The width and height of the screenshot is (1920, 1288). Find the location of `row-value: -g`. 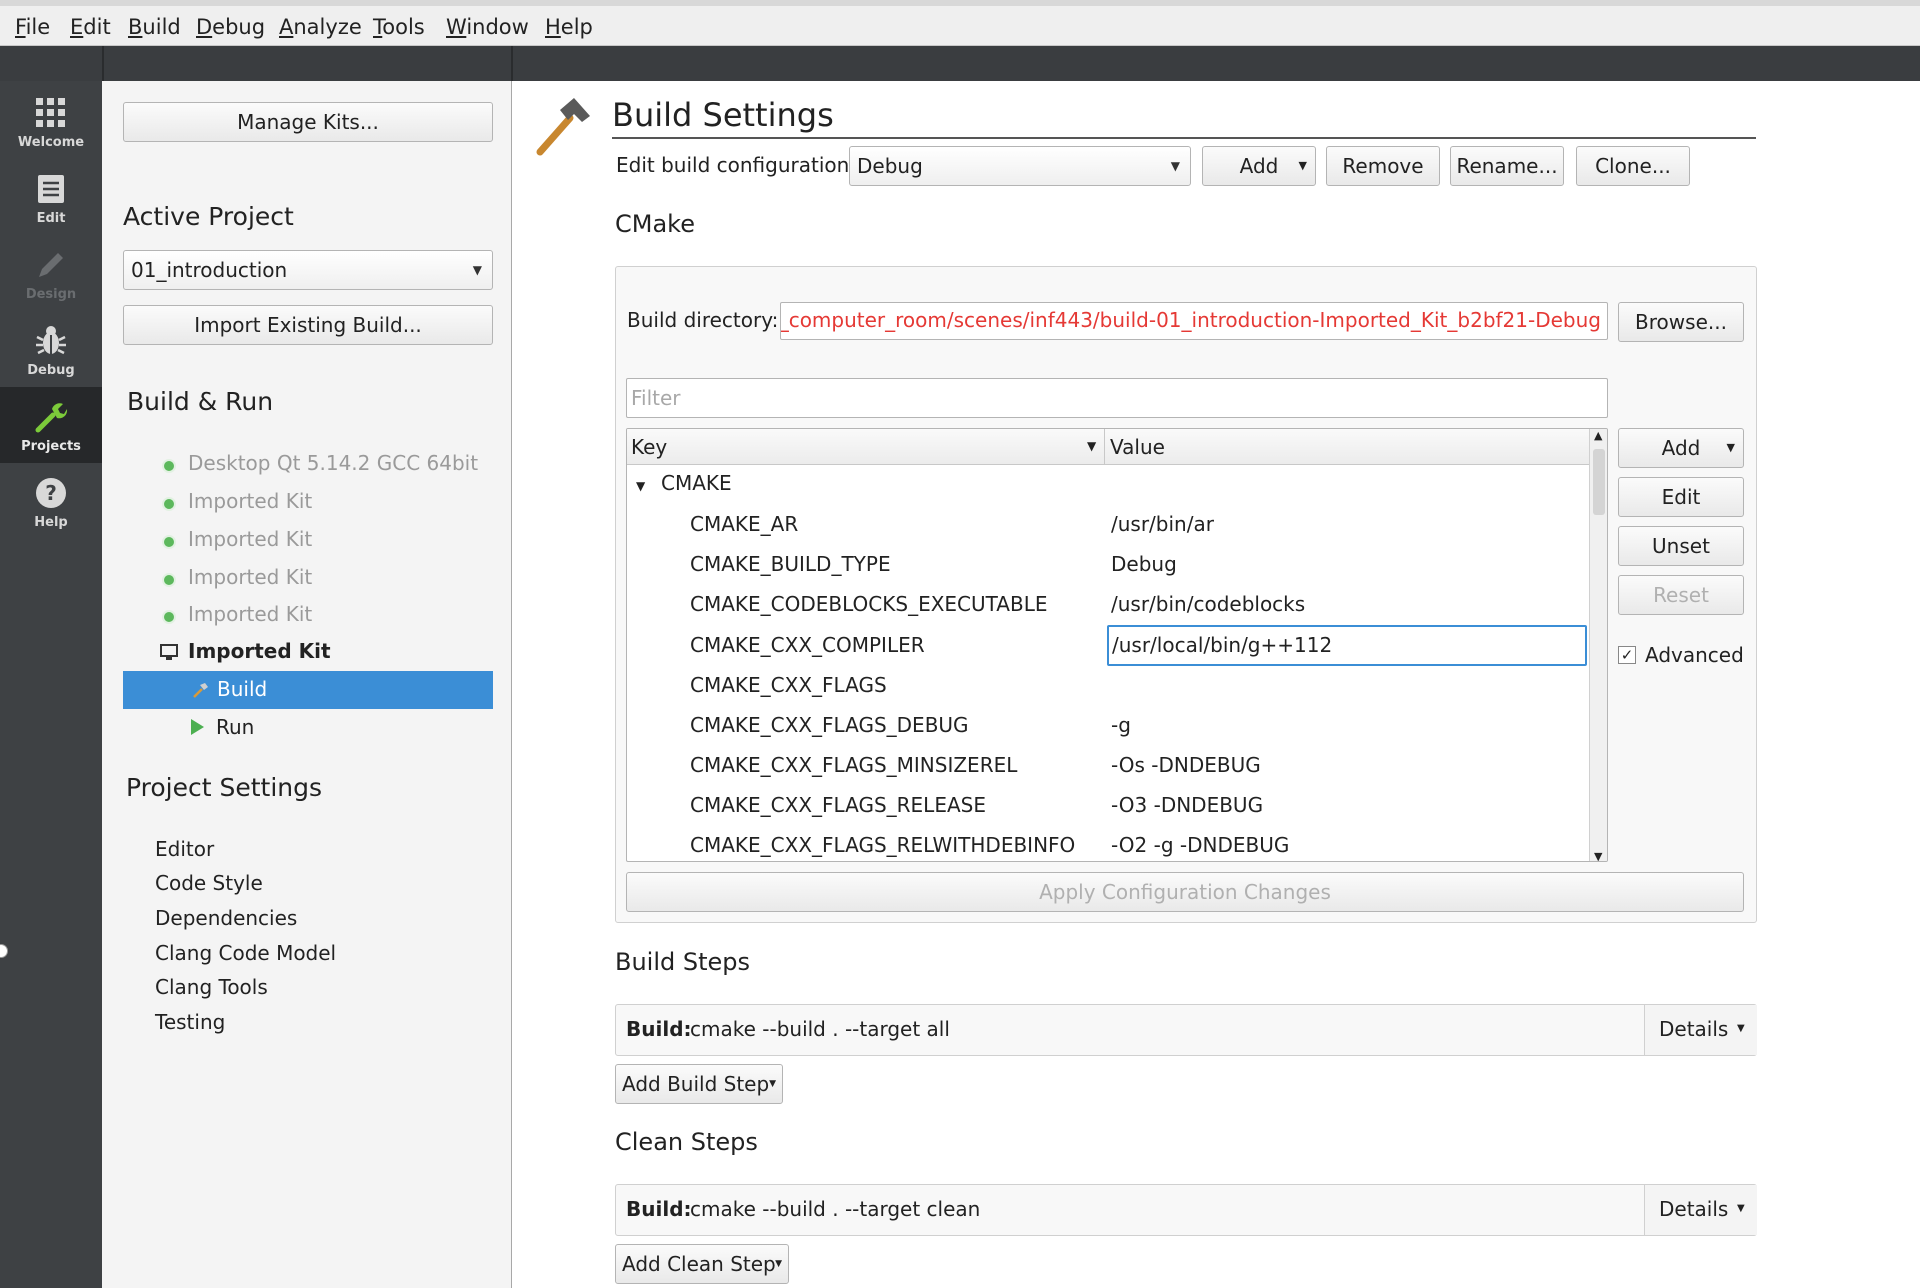

row-value: -g is located at coordinates (1121, 725).